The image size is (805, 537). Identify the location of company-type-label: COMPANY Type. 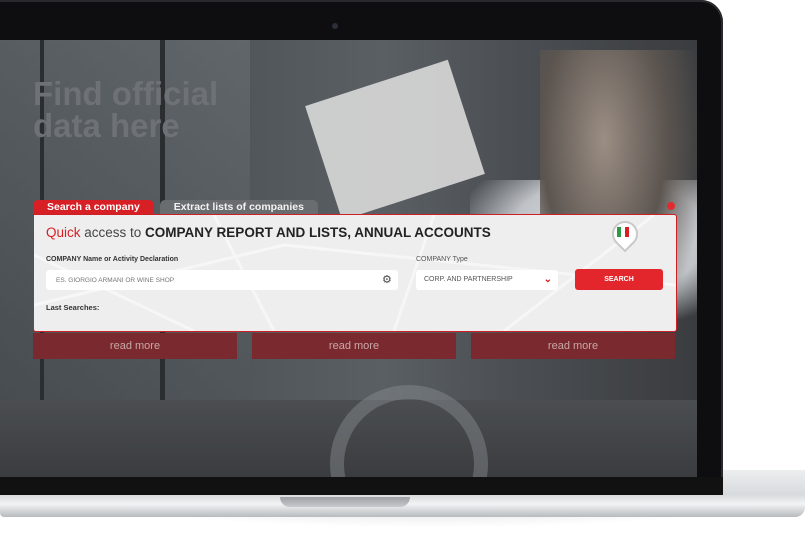
(442, 259).